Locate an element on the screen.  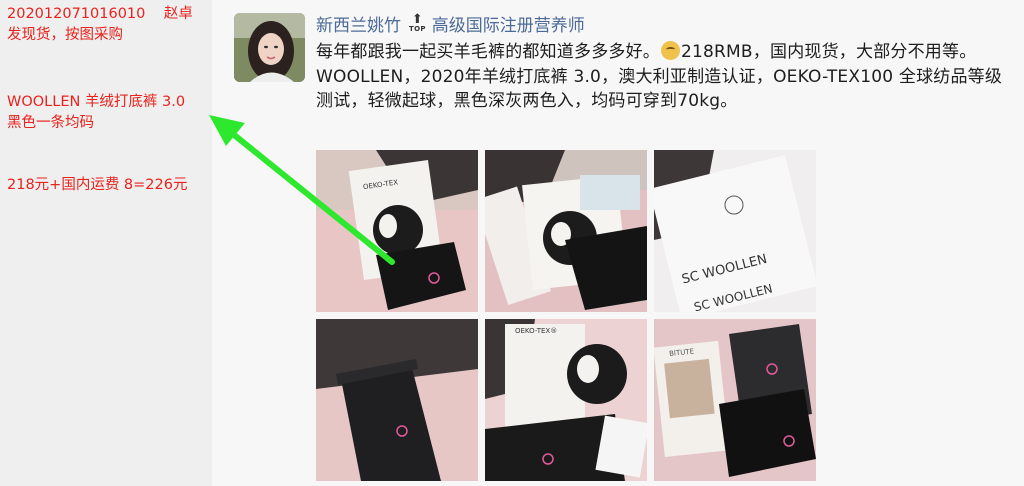
photo-2-image is located at coordinates (566, 231).